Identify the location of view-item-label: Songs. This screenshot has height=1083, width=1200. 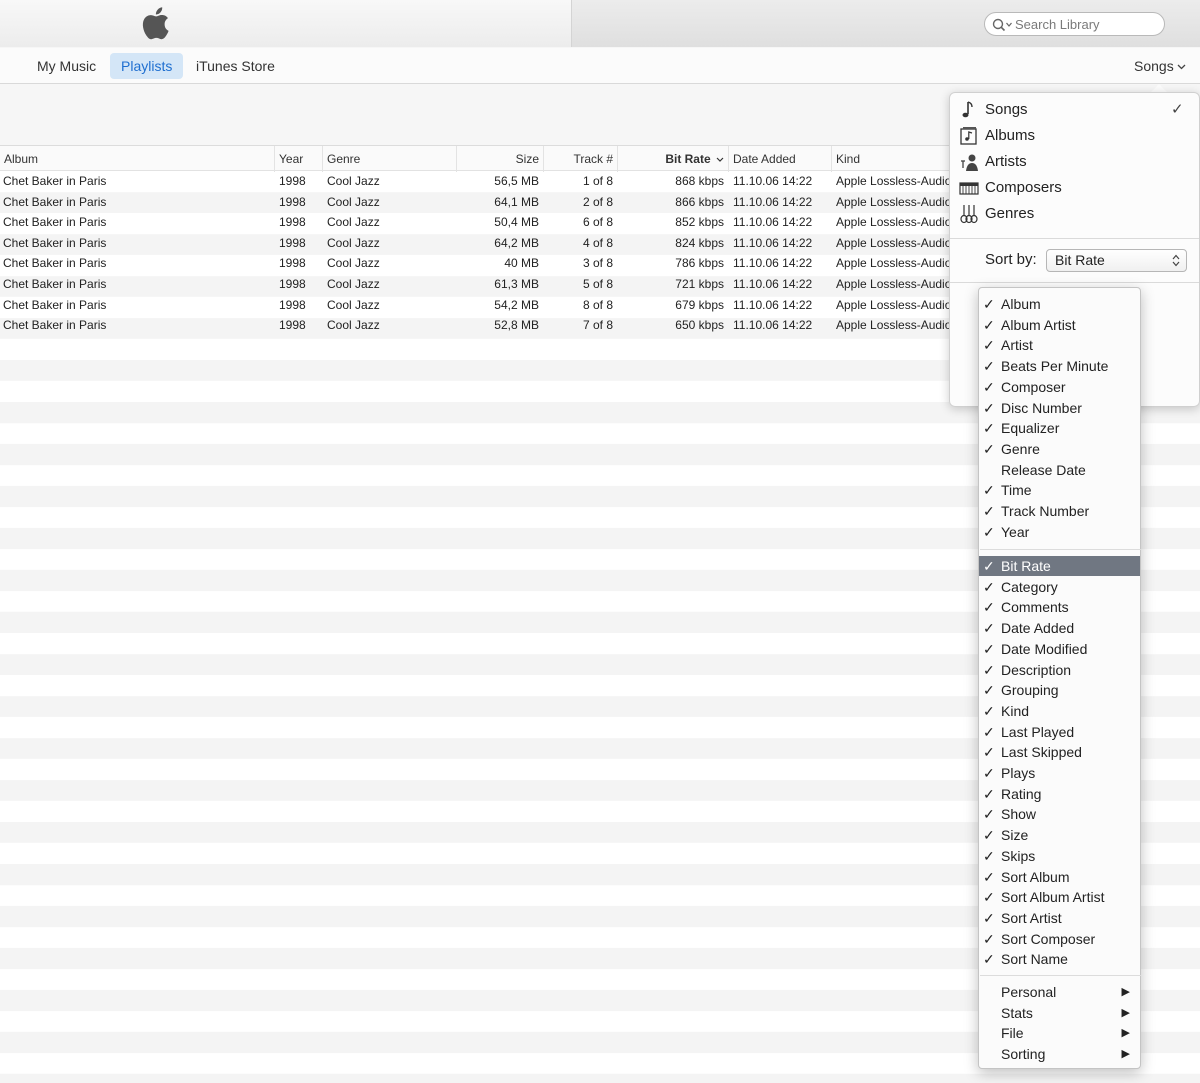
(1006, 109).